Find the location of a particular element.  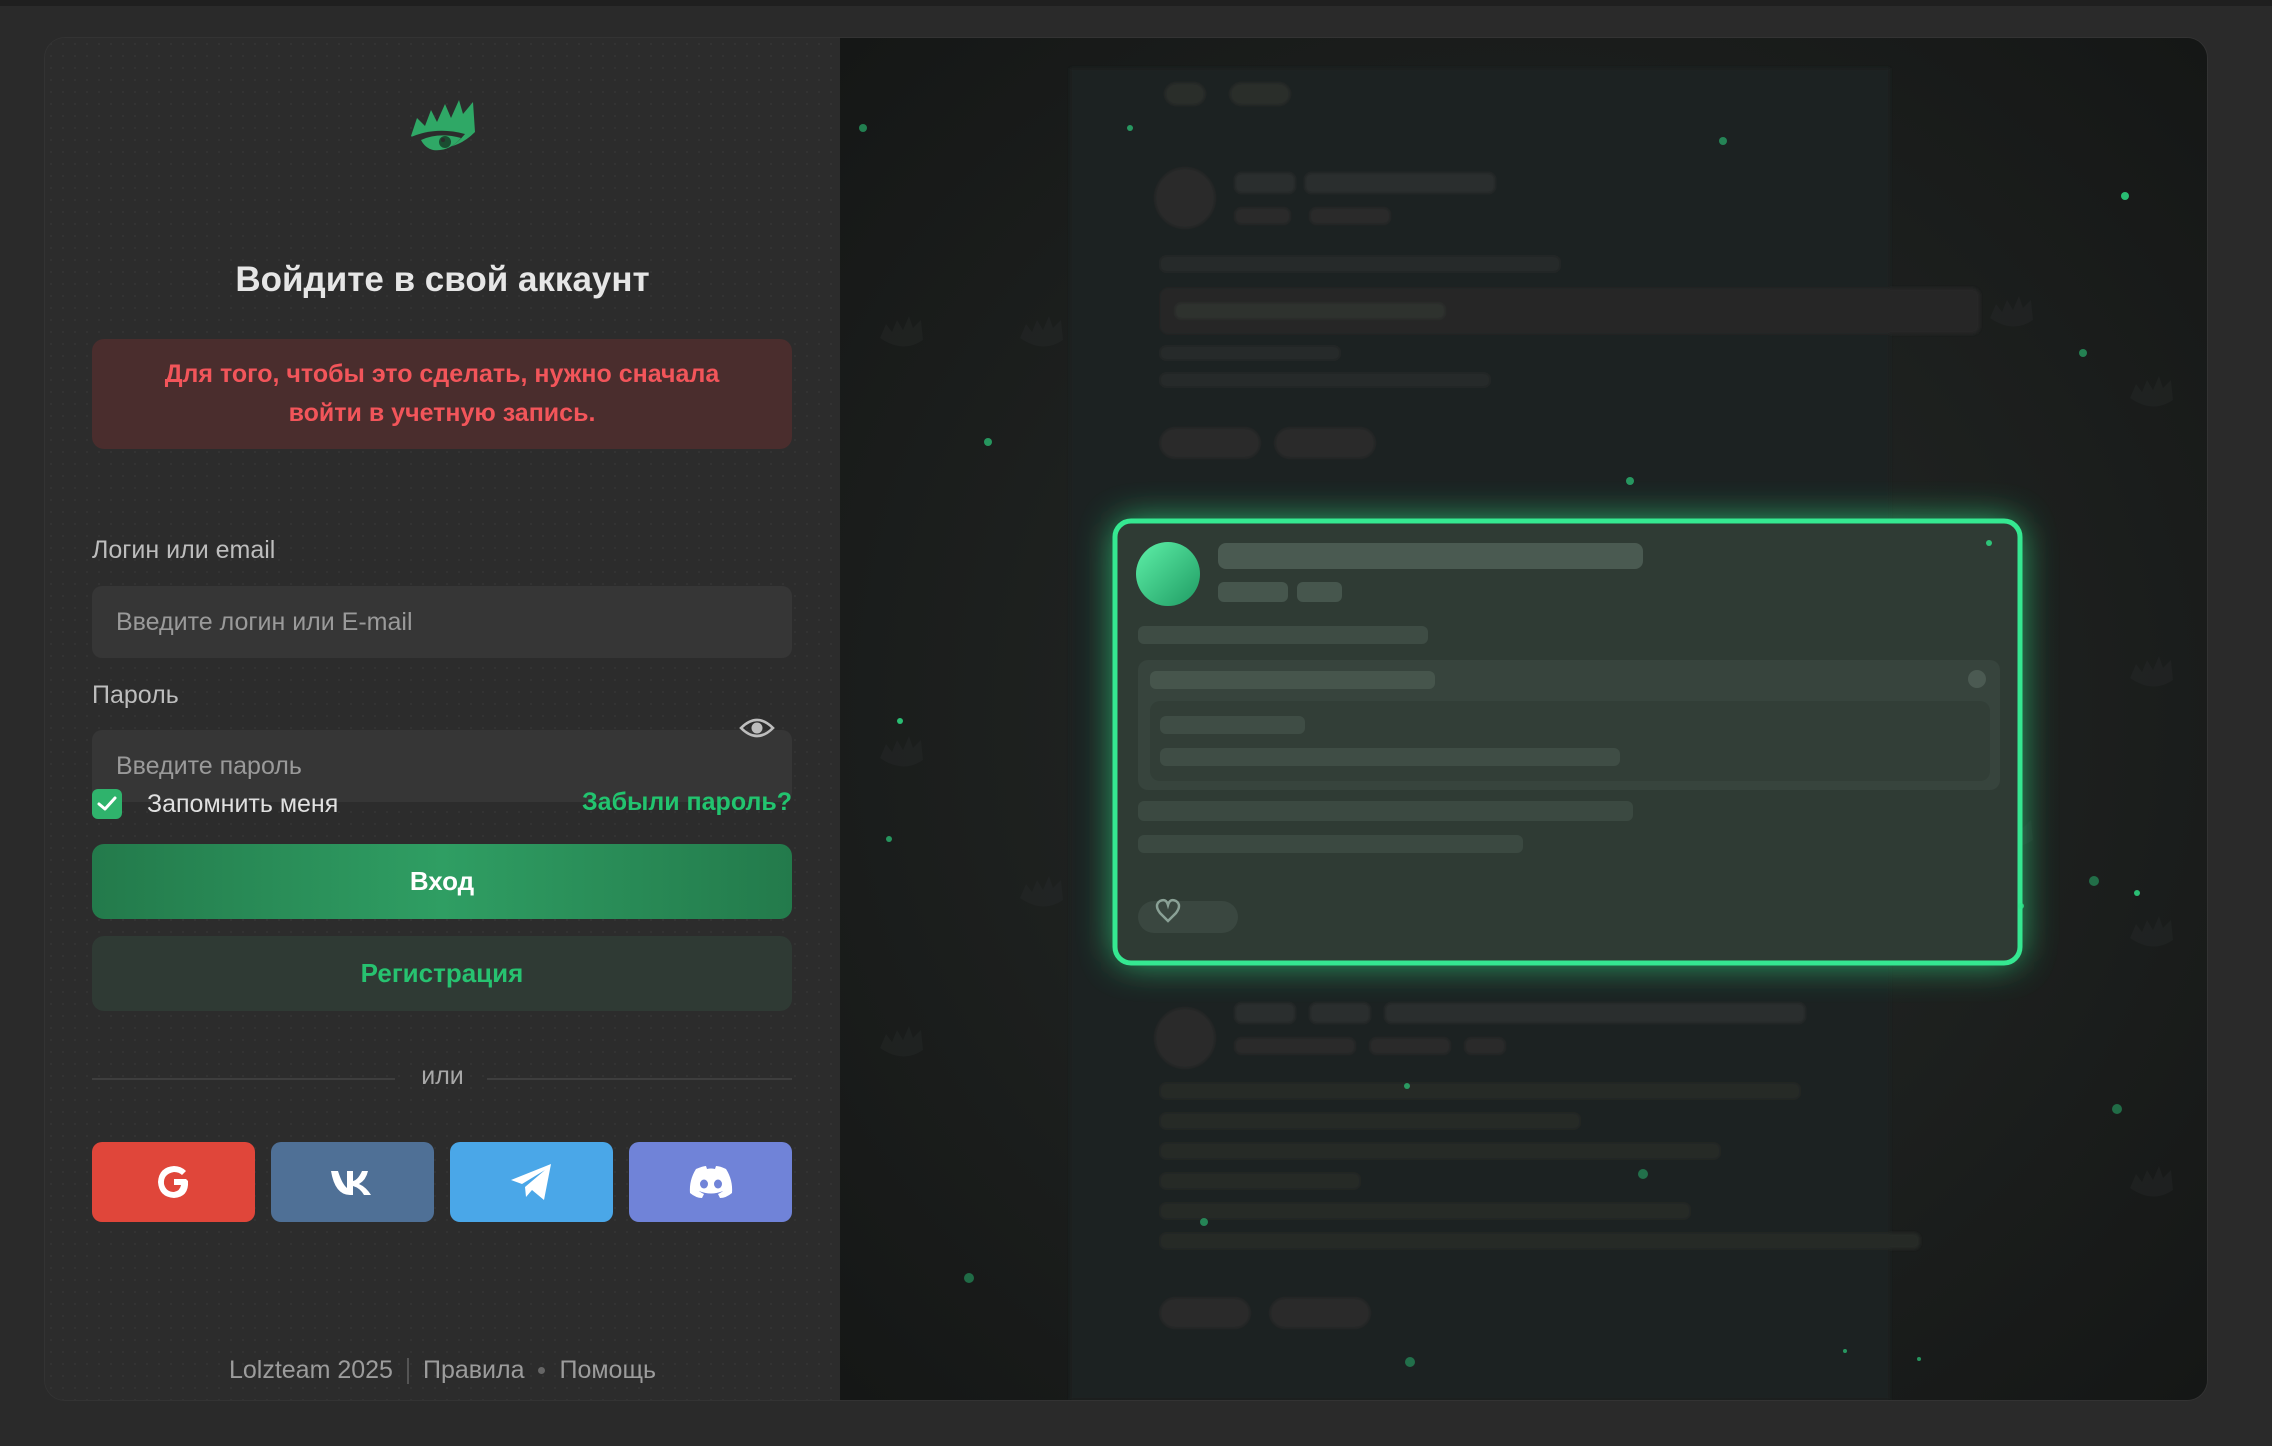

or-label: или is located at coordinates (442, 1076).